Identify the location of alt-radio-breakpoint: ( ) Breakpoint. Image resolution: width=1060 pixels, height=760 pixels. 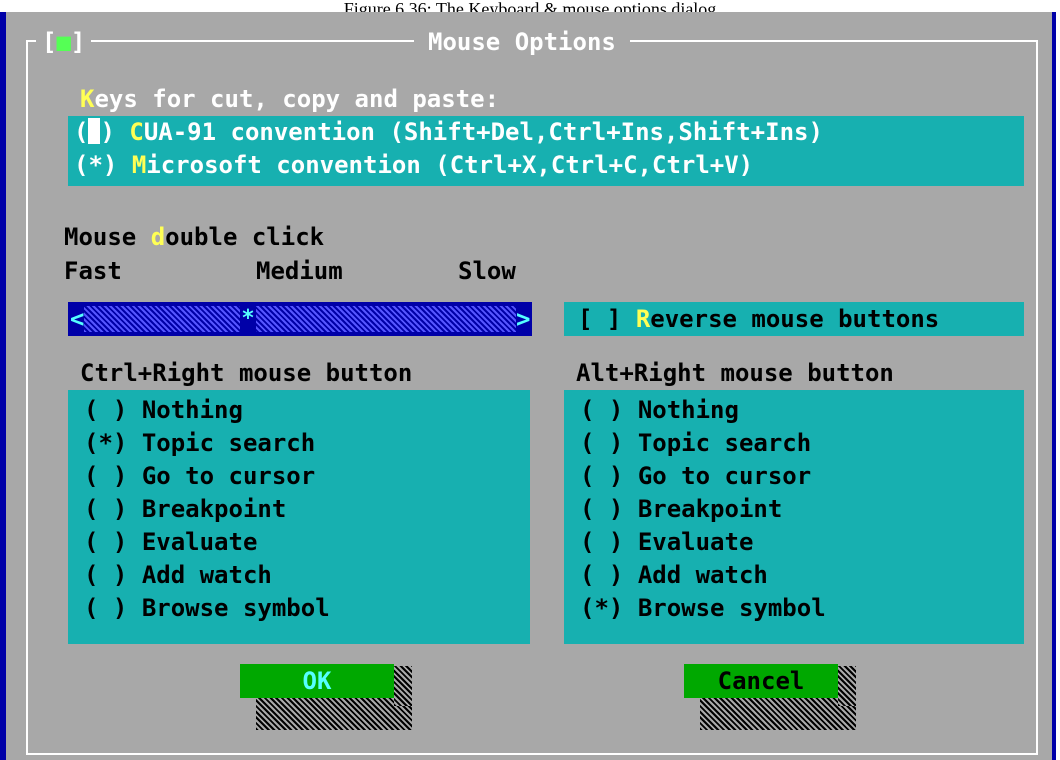
(794, 509).